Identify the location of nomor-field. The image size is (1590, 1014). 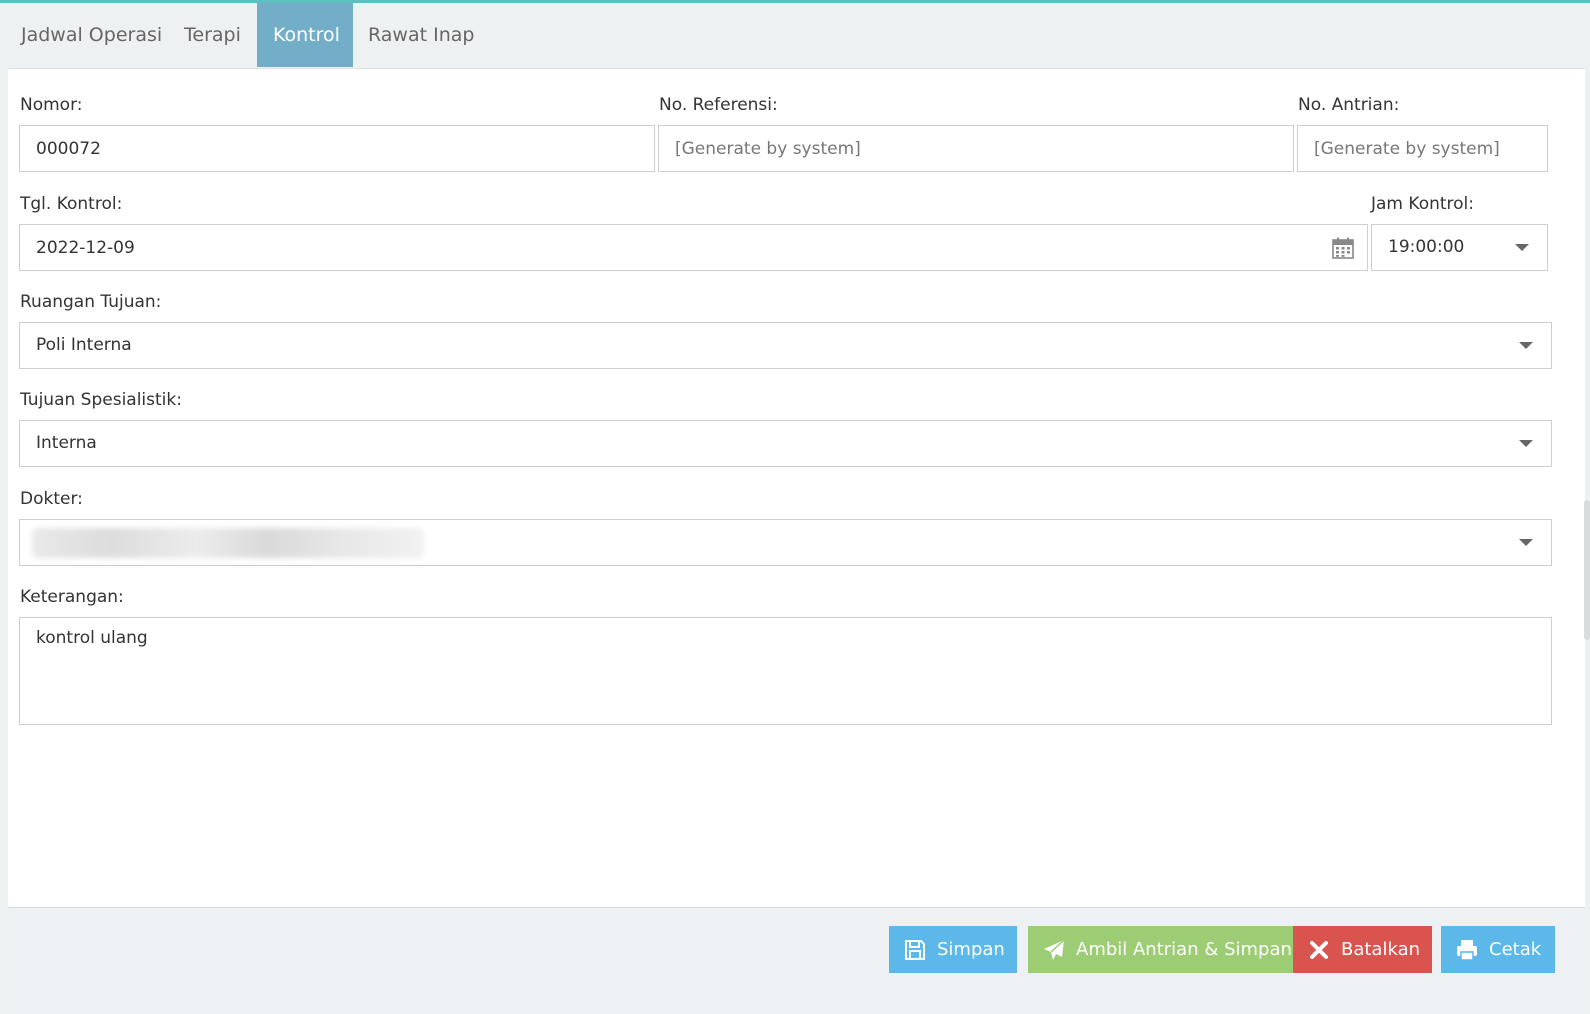
(337, 148).